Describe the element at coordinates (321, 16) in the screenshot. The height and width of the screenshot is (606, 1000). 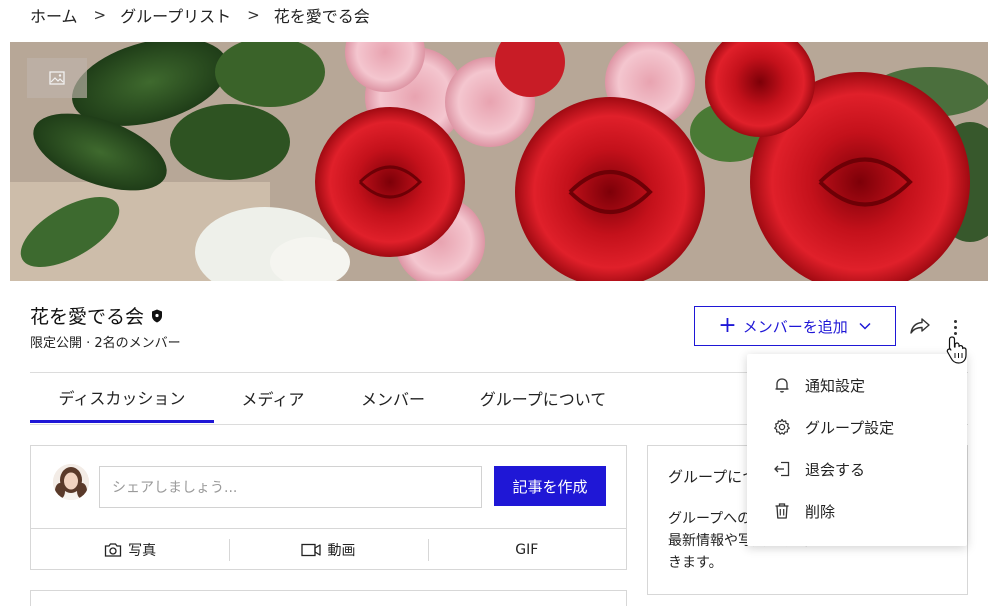
I see `breadcrumb-current: 花を愛でる会` at that location.